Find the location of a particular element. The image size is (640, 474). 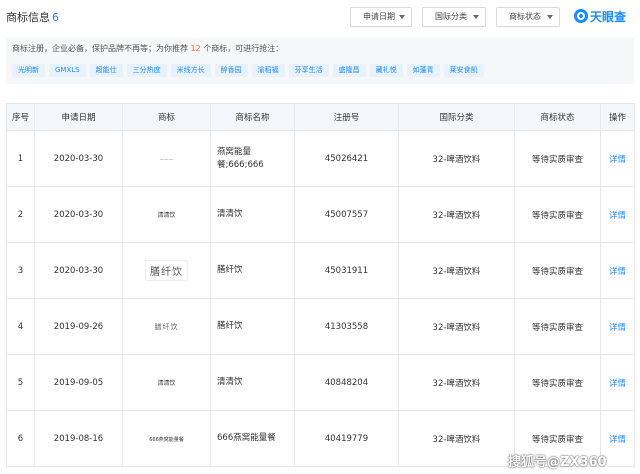

filter-trademark-status-label: 商标状态 is located at coordinates (525, 16).